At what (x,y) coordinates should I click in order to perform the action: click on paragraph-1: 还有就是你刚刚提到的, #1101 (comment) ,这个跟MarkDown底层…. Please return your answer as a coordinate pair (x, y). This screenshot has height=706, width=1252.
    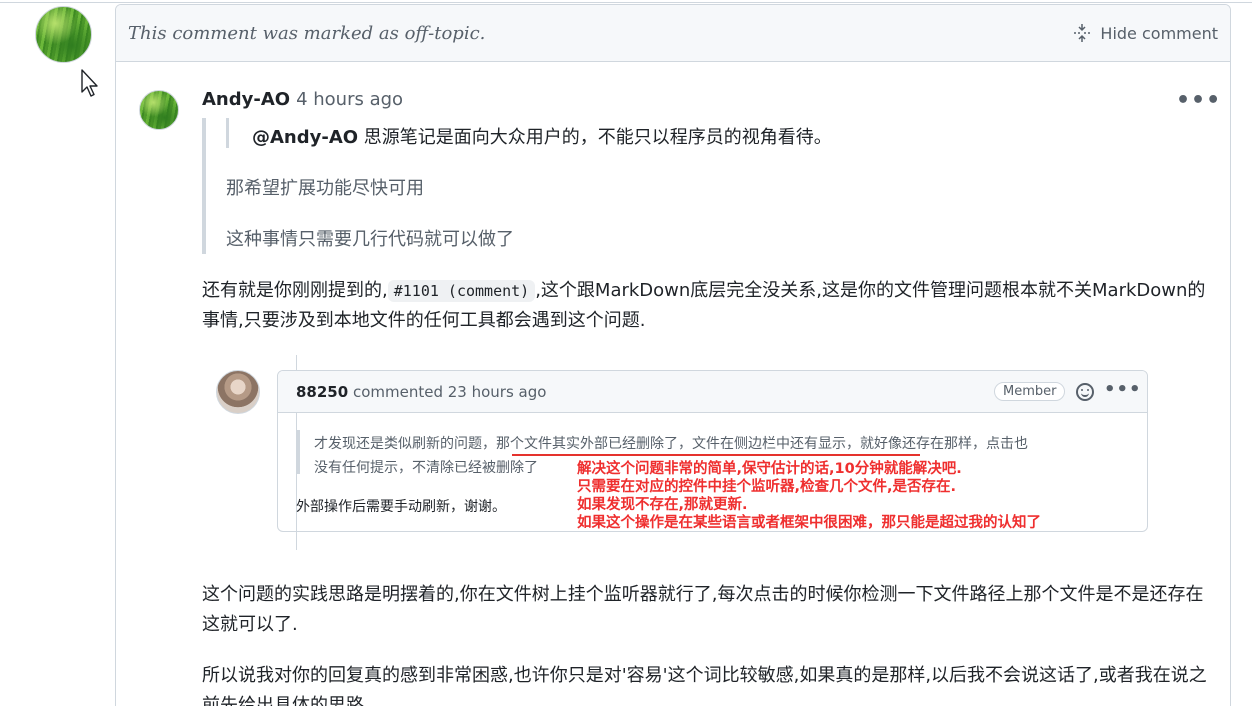
    Looking at the image, I should click on (707, 306).